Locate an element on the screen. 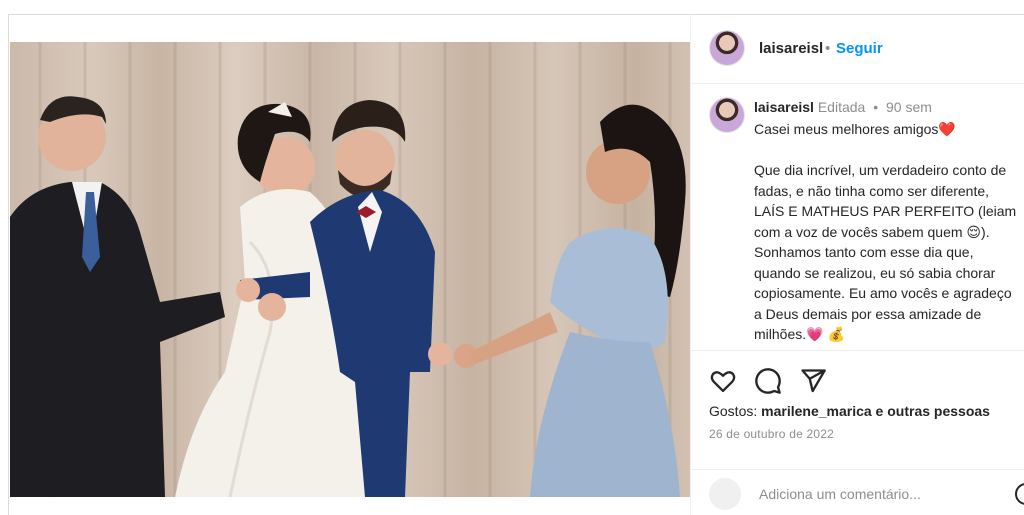 The width and height of the screenshot is (1024, 515). likes-others-link: e outras pessoas is located at coordinates (931, 411).